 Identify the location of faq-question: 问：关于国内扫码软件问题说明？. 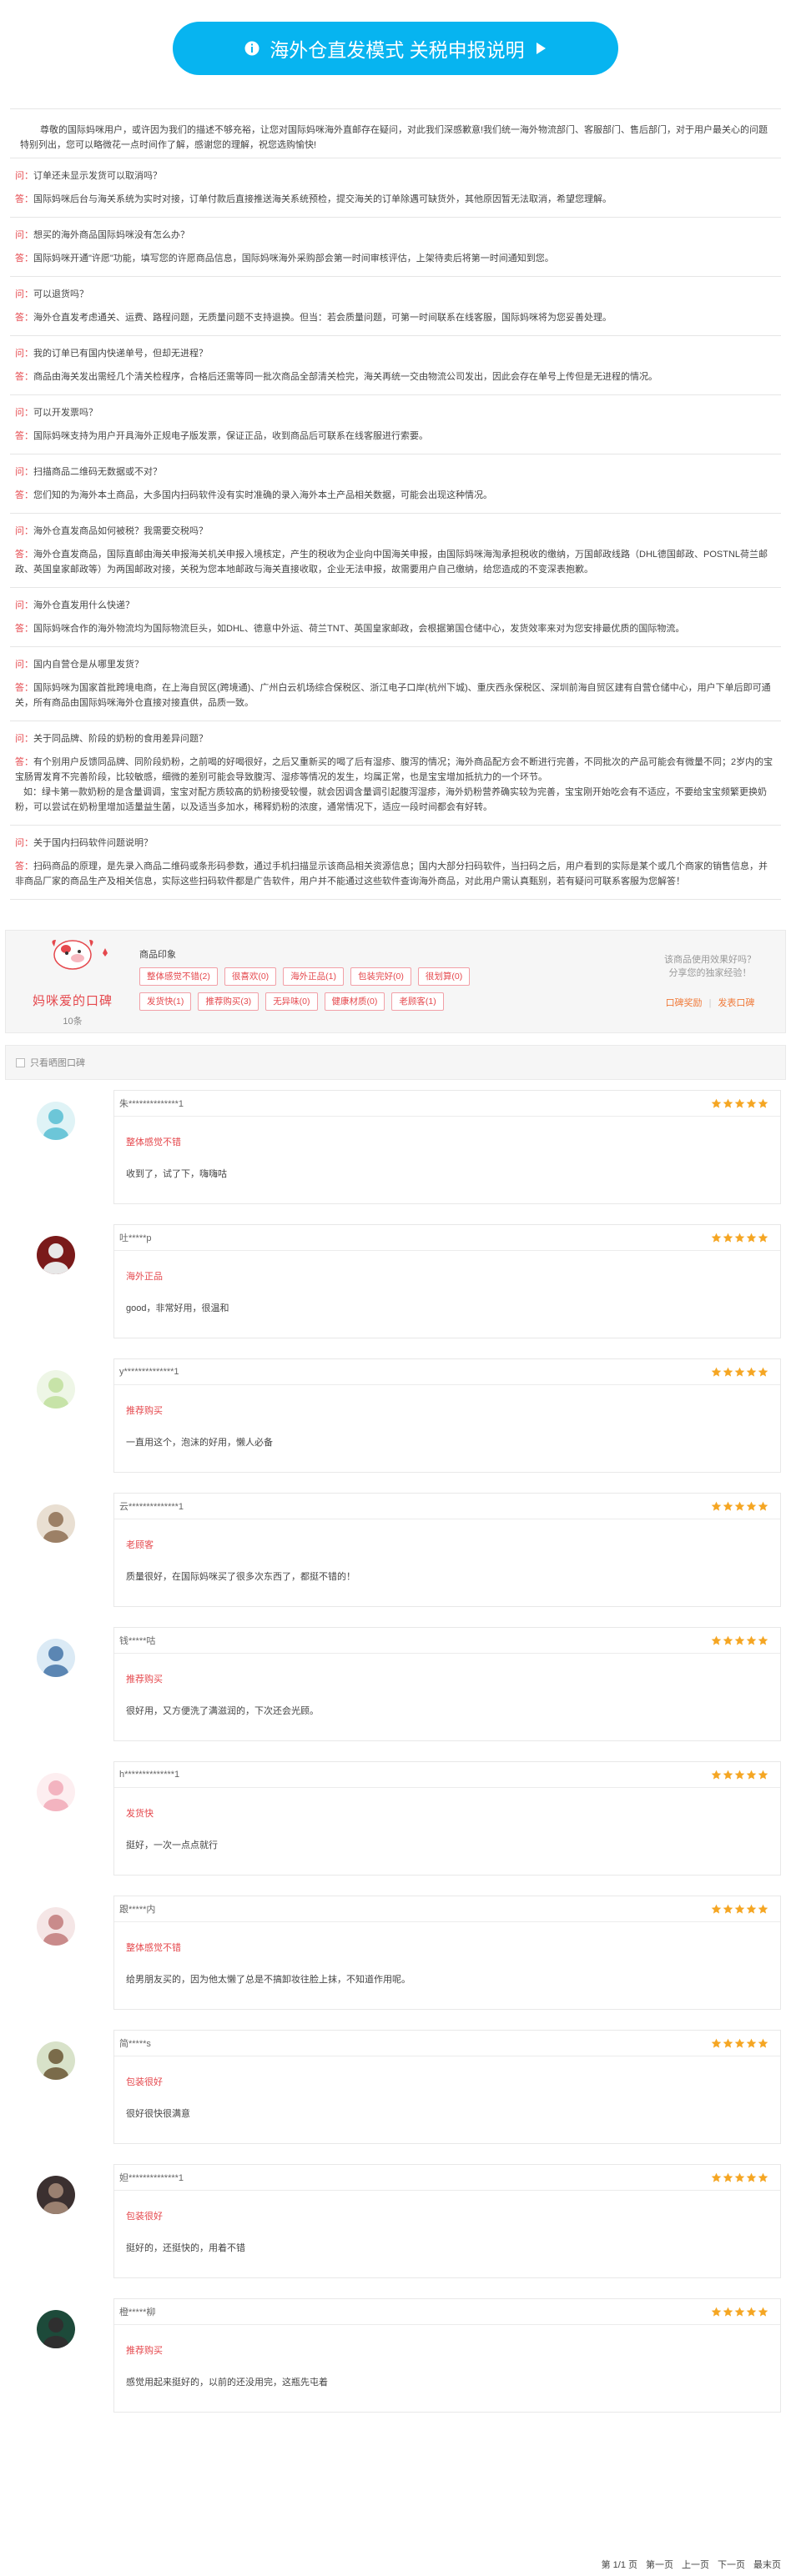
(395, 843).